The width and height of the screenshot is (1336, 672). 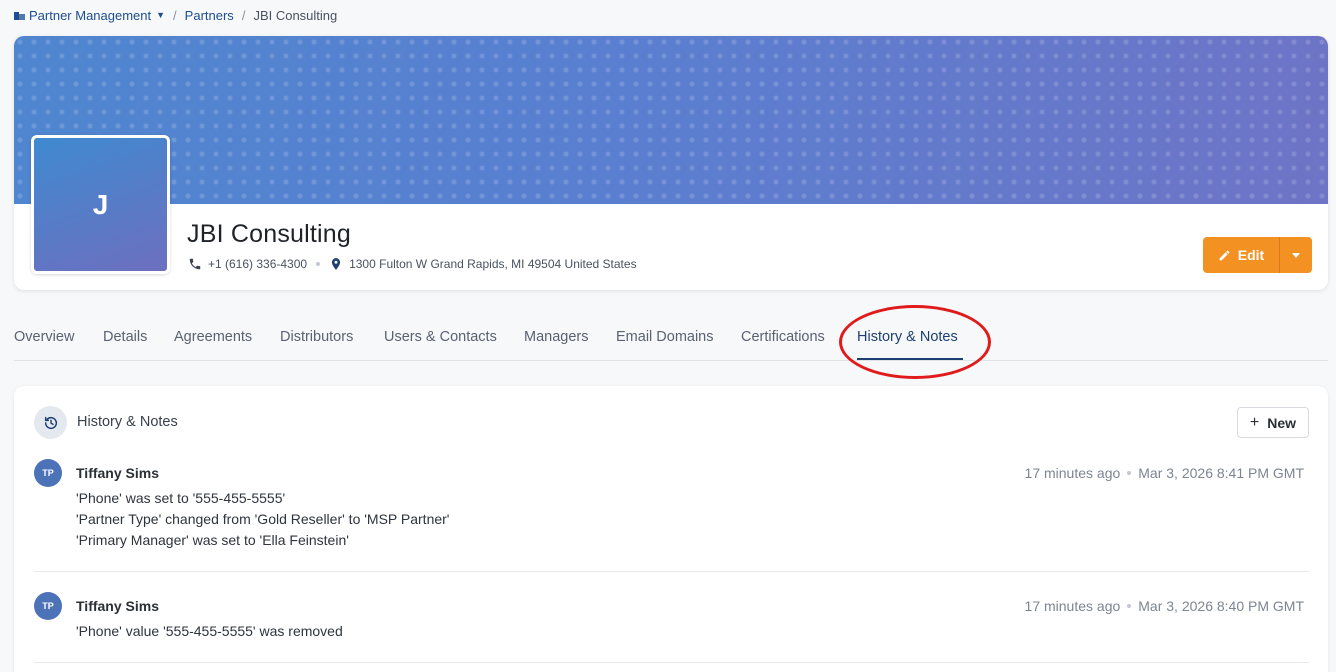 I want to click on tab-users-contacts: Users & Contacts, so click(x=440, y=337).